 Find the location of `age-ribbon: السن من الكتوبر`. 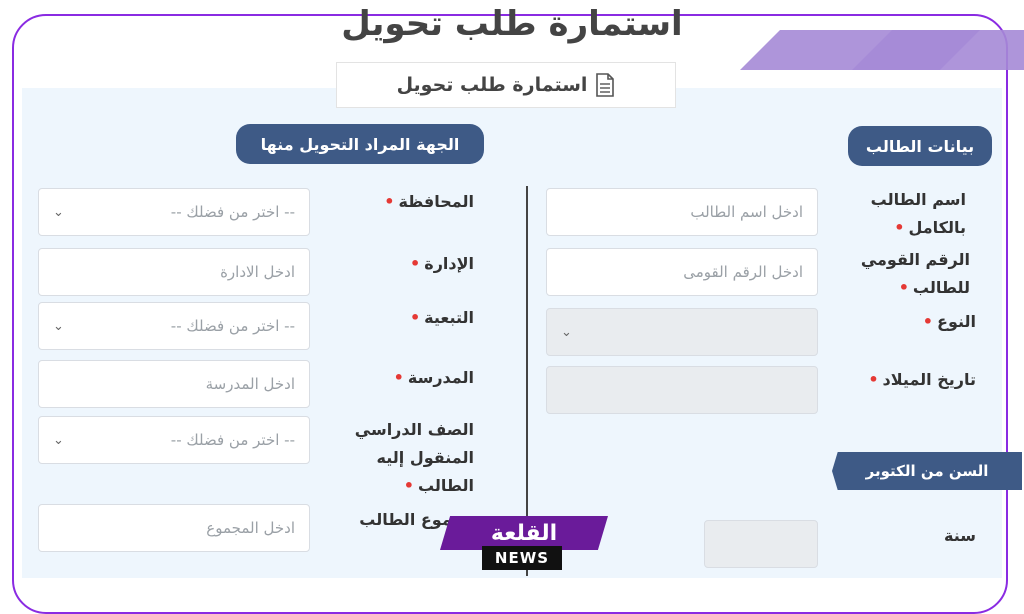

age-ribbon: السن من الكتوبر is located at coordinates (927, 471).